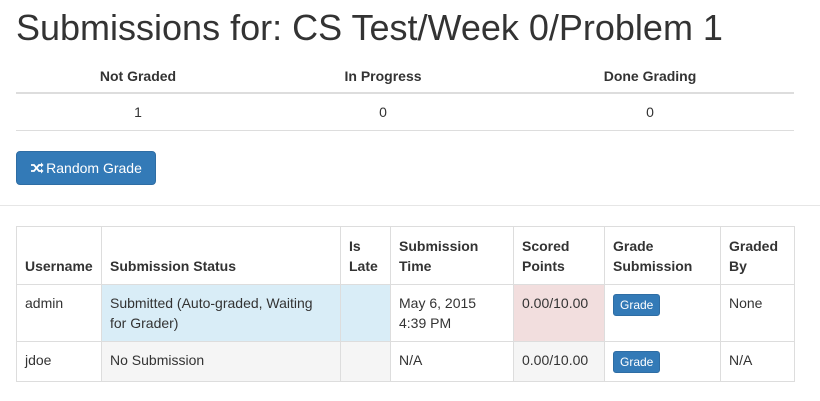  I want to click on in-progress-count: 0, so click(383, 112).